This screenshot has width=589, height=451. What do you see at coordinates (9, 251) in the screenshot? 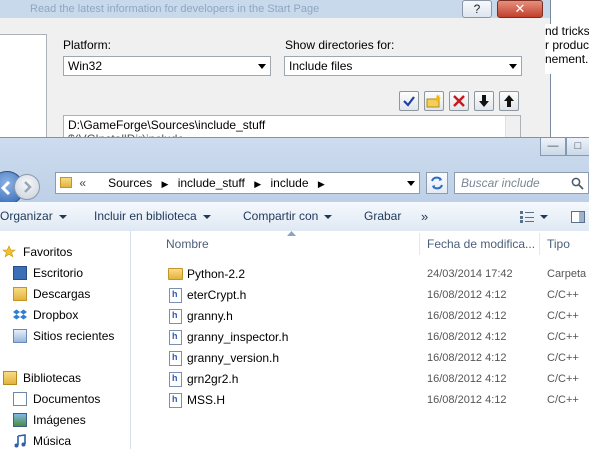
I see `star-icon` at bounding box center [9, 251].